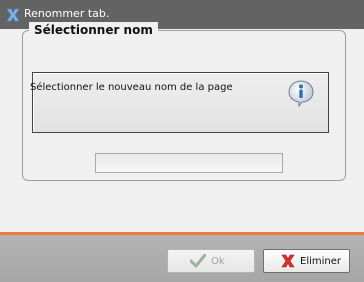 The image size is (364, 282). Describe the element at coordinates (93, 30) in the screenshot. I see `group-title: Sélectionner nom` at that location.